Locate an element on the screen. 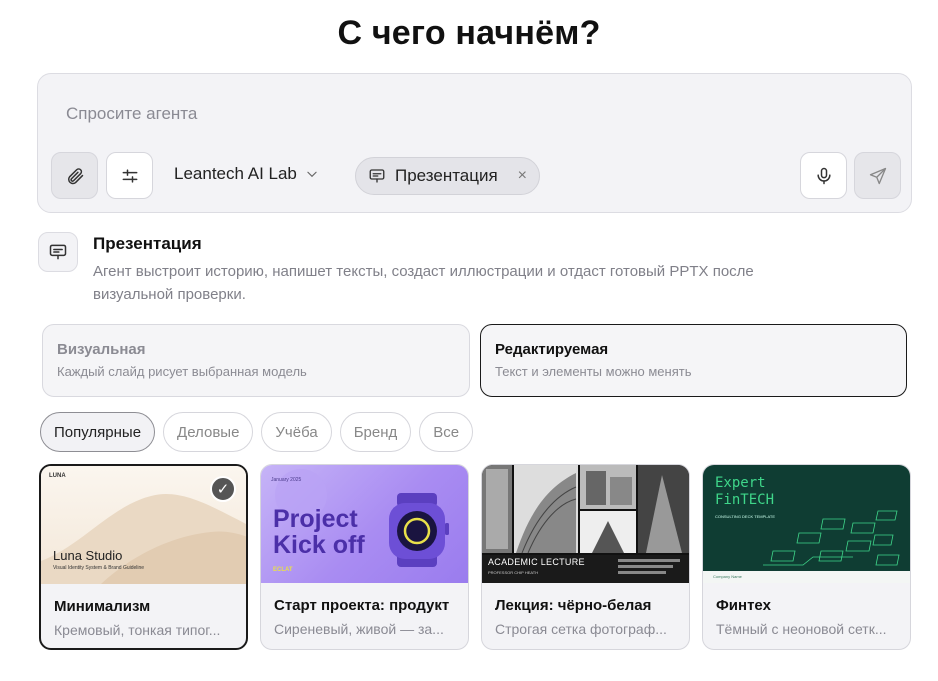  thumb-subheading: PROFESSOR CHIP HEATH is located at coordinates (513, 572).